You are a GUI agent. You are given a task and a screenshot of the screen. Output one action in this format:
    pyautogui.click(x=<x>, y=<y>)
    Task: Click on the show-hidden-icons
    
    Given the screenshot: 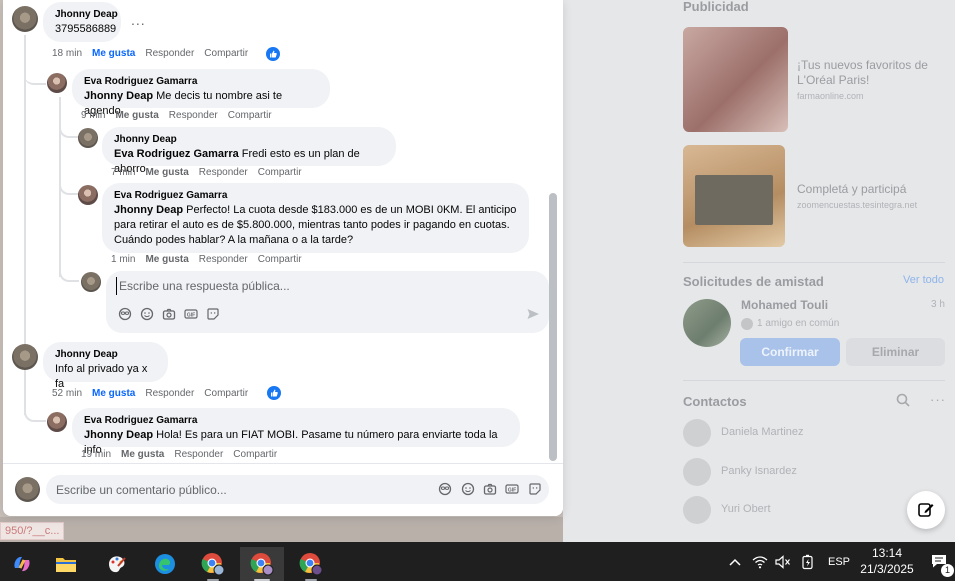 What is the action you would take?
    pyautogui.click(x=735, y=561)
    